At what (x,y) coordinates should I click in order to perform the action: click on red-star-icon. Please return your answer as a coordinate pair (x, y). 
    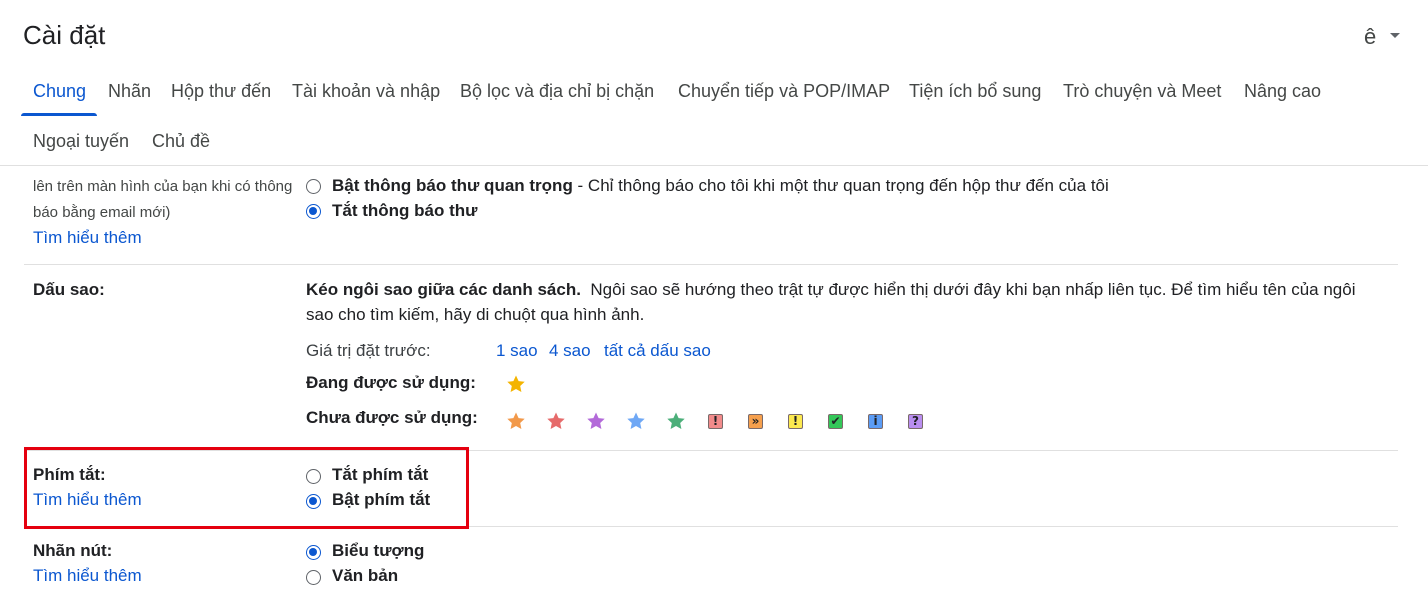
    Looking at the image, I should click on (556, 421).